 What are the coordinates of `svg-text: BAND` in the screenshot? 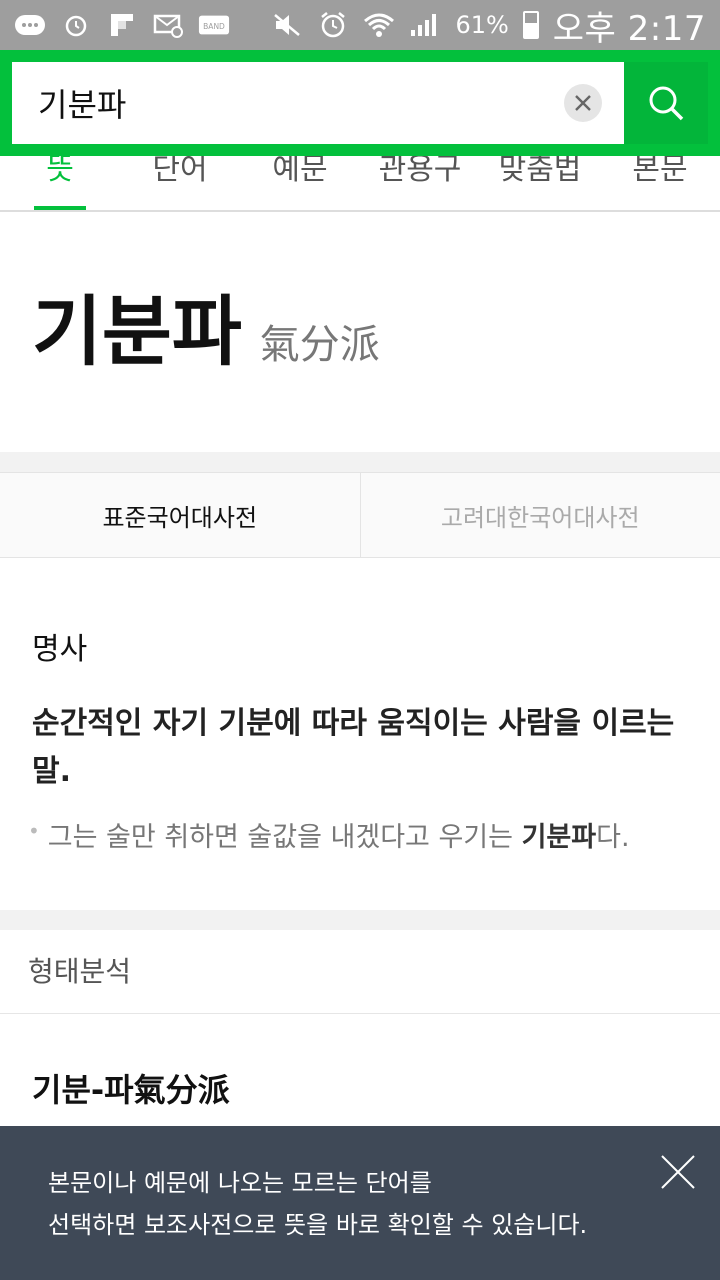 It's located at (214, 26).